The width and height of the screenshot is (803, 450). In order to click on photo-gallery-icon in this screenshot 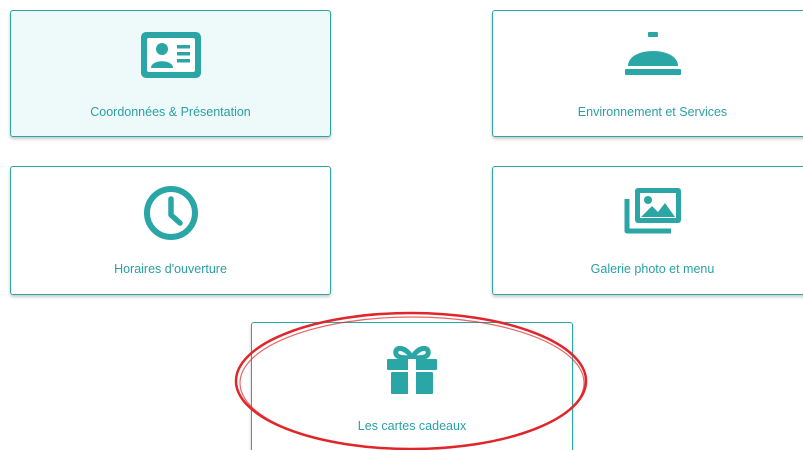, I will do `click(652, 211)`.